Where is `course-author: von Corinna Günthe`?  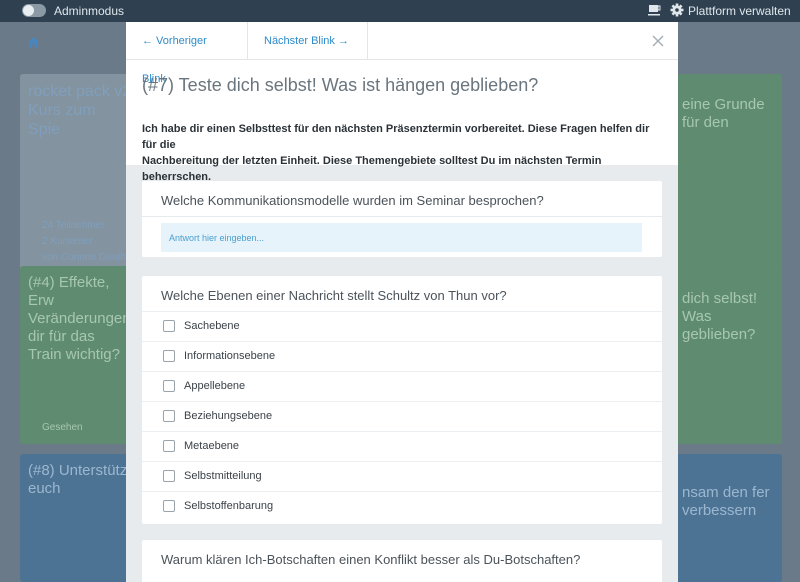 course-author: von Corinna Günthe is located at coordinates (87, 257).